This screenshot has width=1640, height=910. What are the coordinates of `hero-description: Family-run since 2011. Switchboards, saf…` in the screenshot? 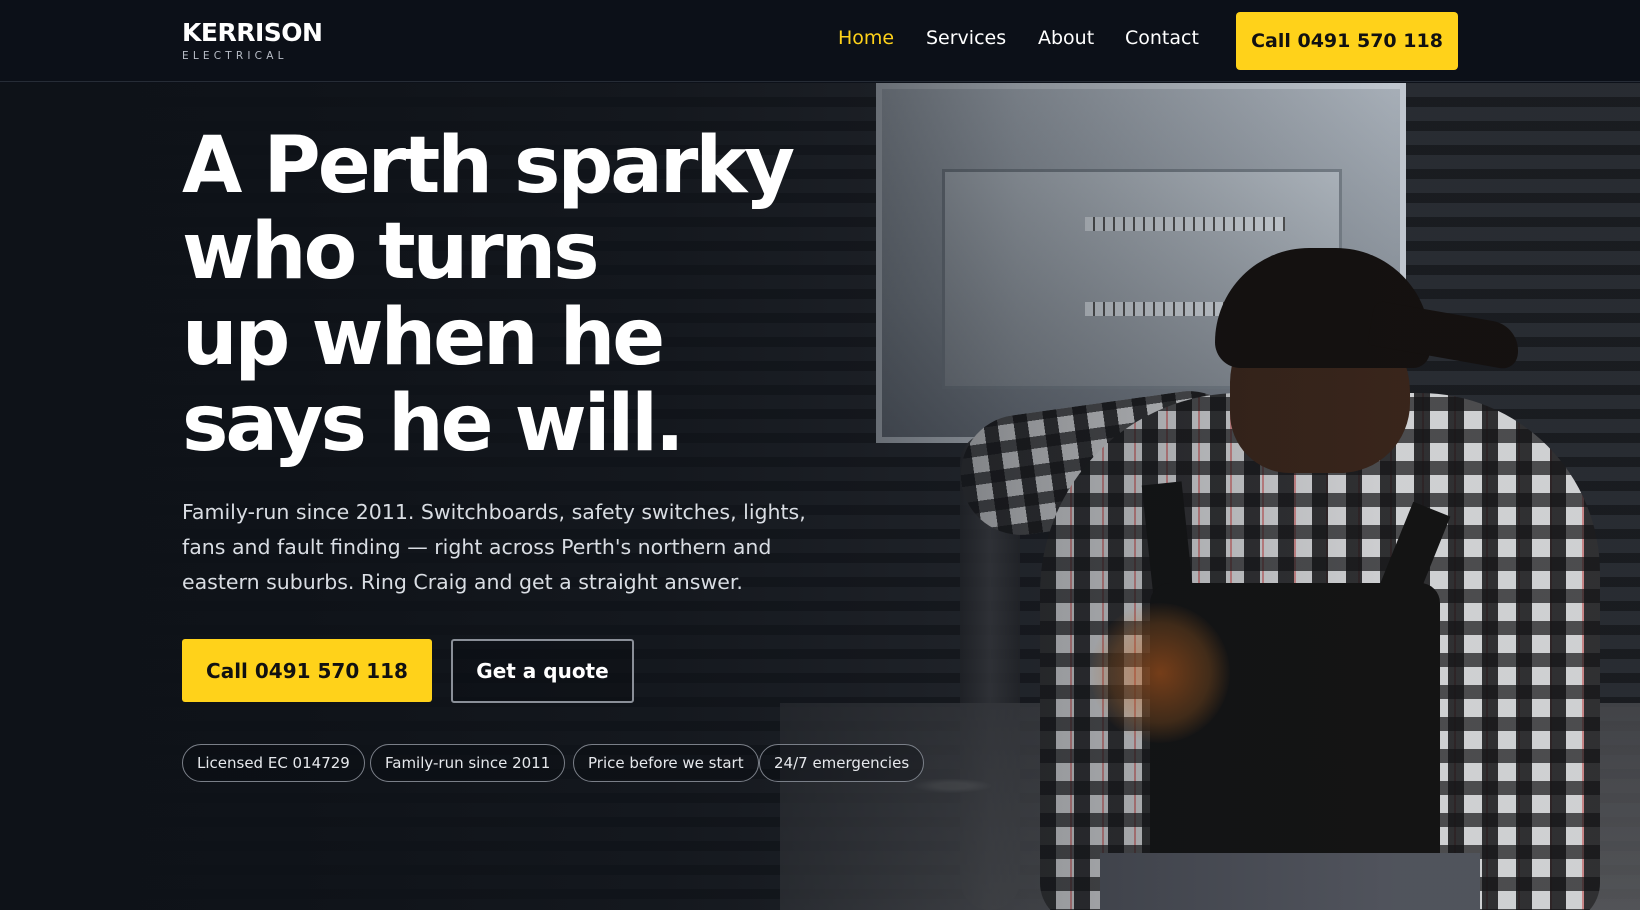 It's located at (494, 547).